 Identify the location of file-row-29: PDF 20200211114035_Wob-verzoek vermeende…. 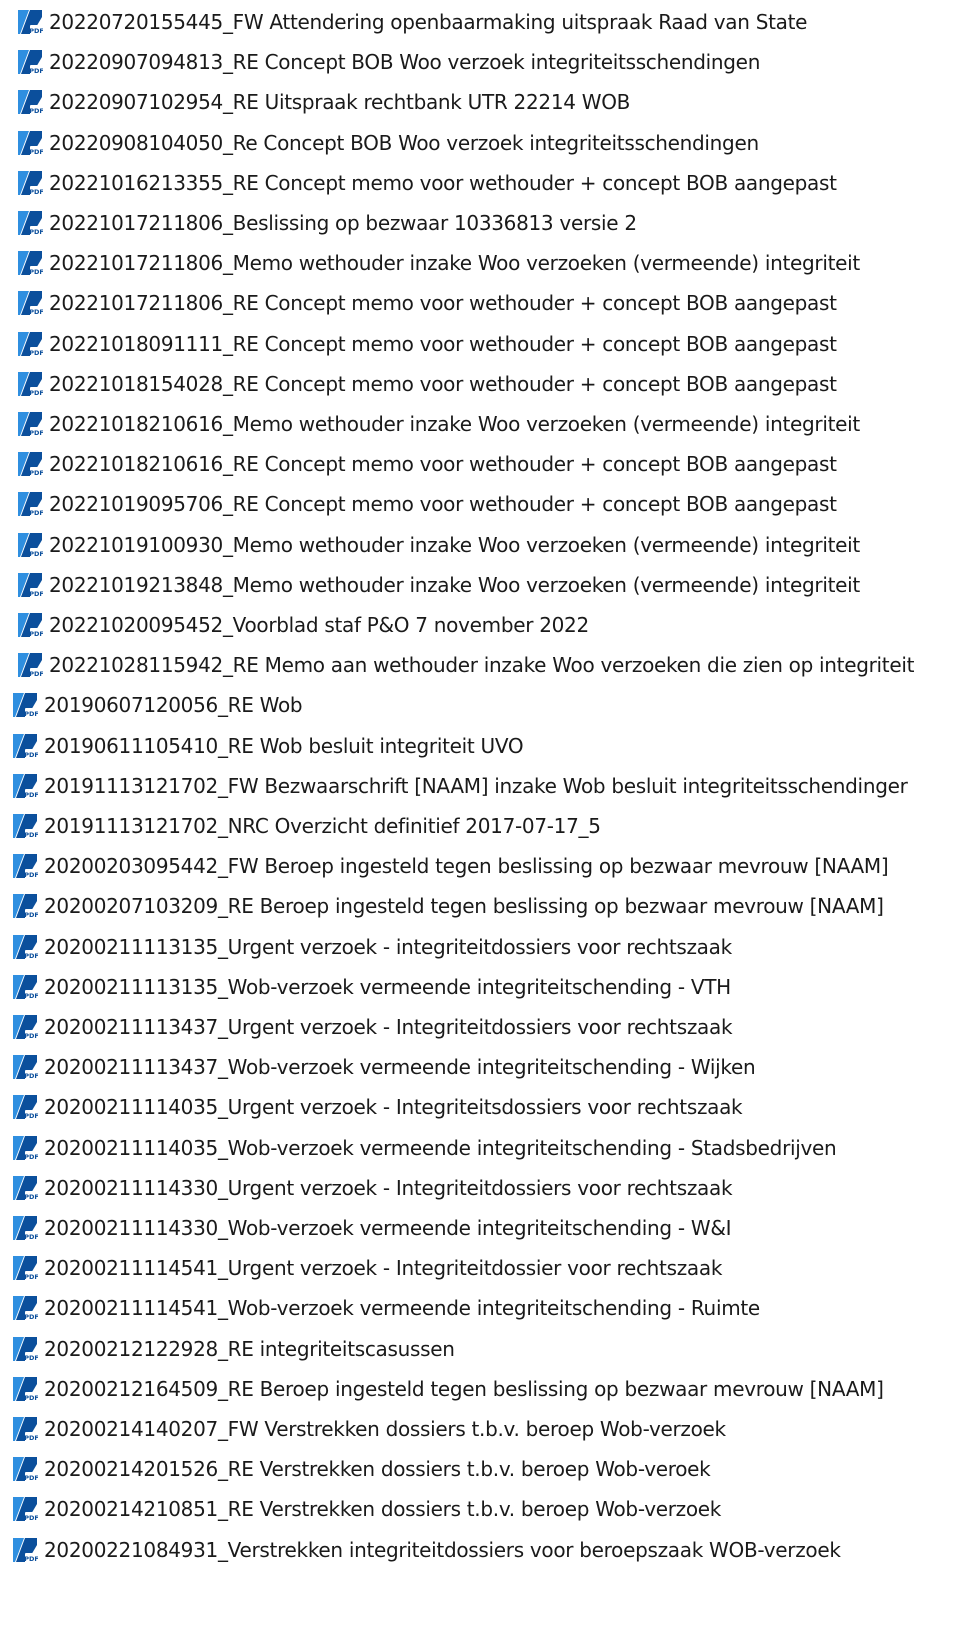
(424, 1148).